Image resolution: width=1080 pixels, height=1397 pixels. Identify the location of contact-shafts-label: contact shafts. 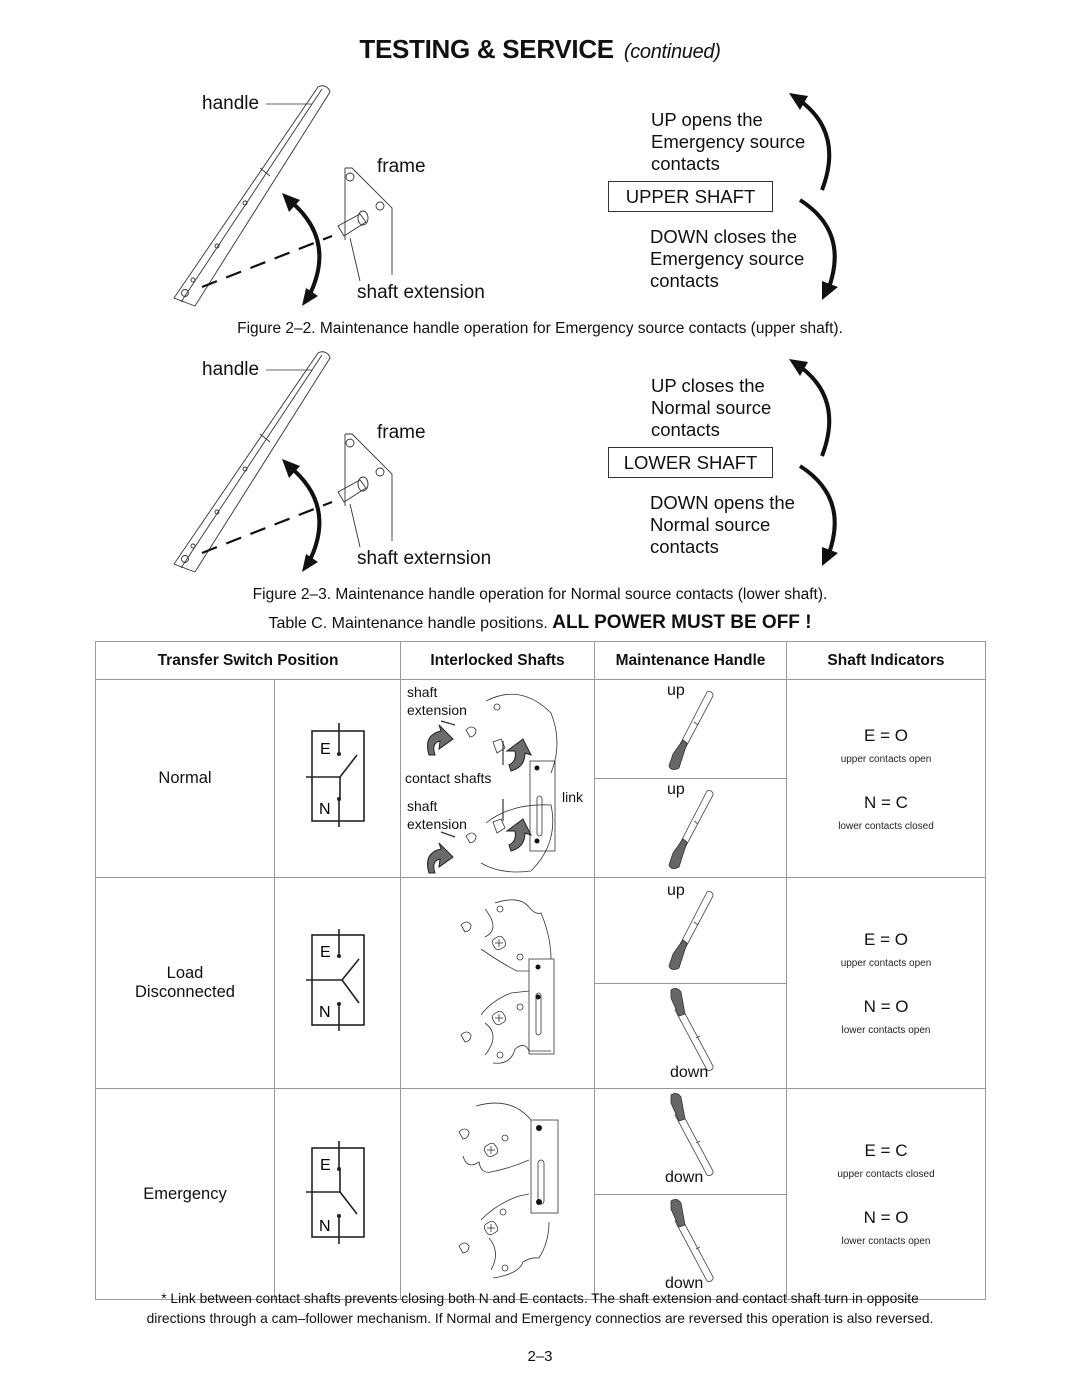
(448, 778).